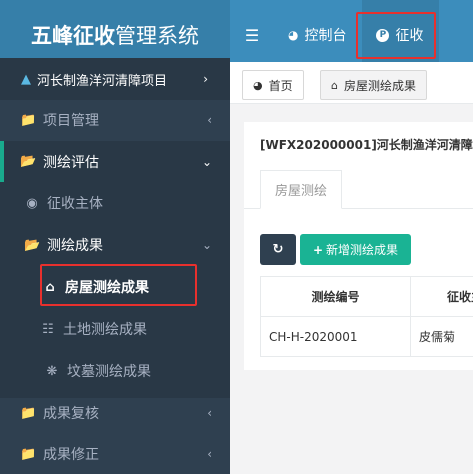  I want to click on sidebar-item-house-survey: ⌂ 房屋测绘成果, so click(115, 287).